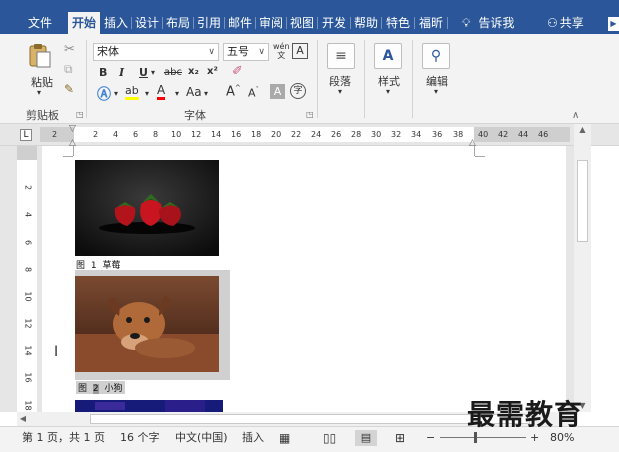 This screenshot has height=452, width=619. I want to click on third-image-partial, so click(149, 406).